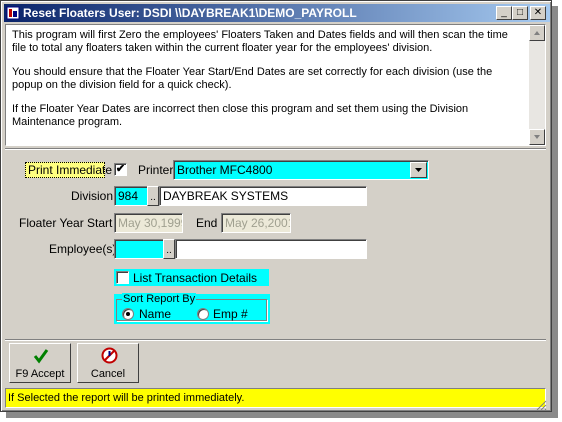 Image resolution: width=562 pixels, height=422 pixels. I want to click on employee-code-input, so click(139, 249).